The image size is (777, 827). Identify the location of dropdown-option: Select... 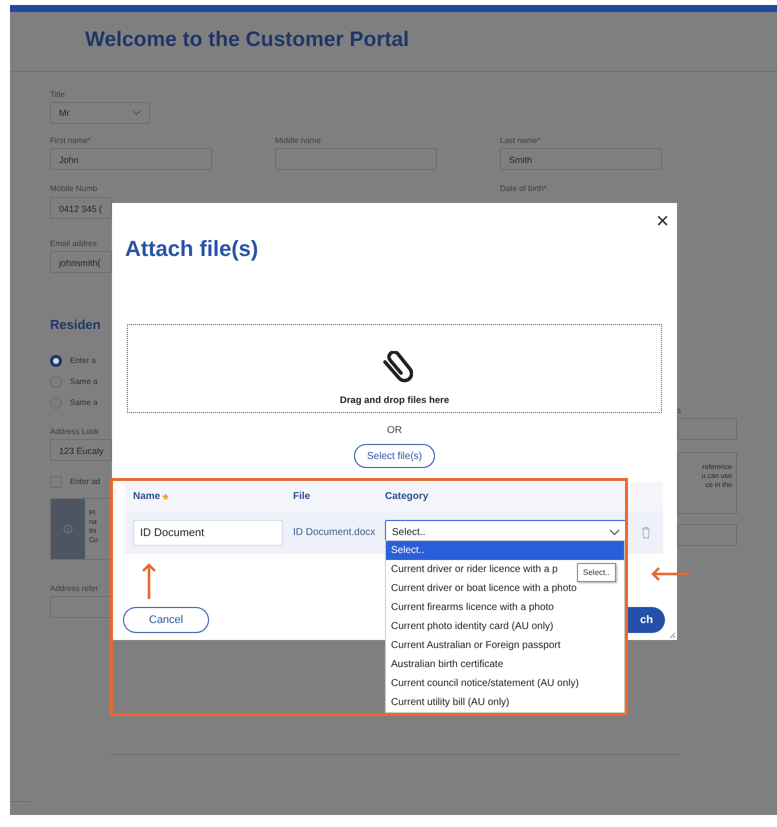
(505, 550).